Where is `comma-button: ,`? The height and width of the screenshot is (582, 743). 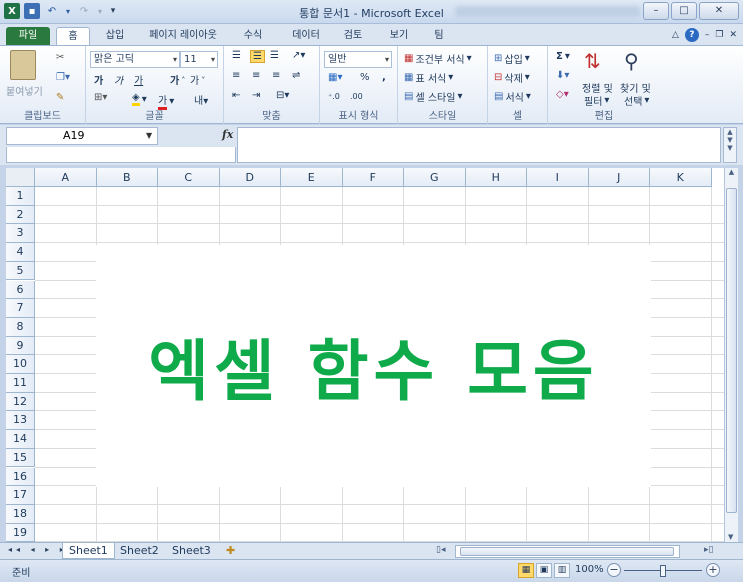
comma-button: , is located at coordinates (384, 77).